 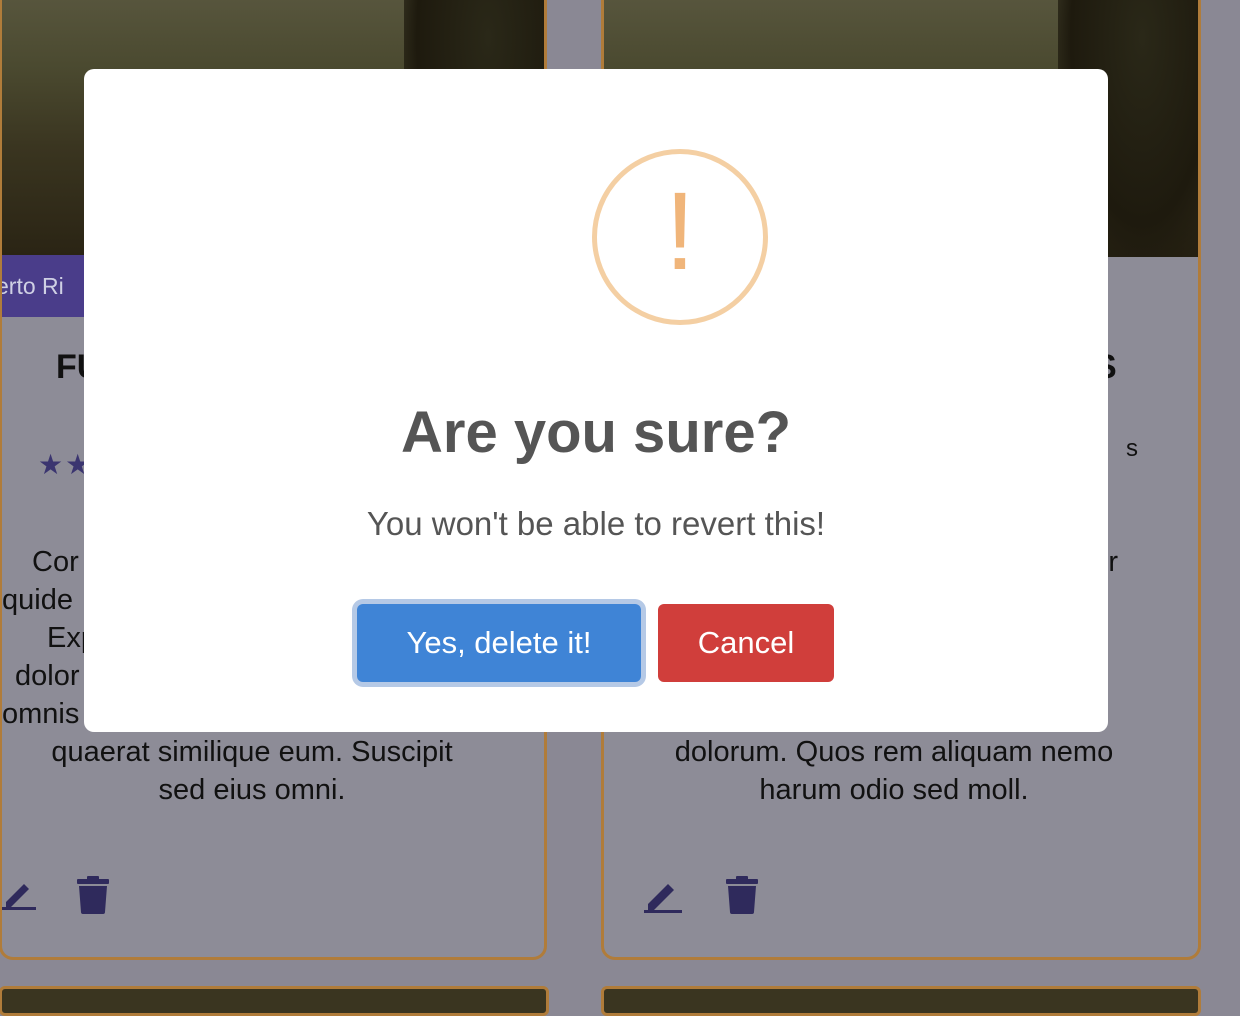 I want to click on confirm-delete-button: Yes, delete it!, so click(x=499, y=643).